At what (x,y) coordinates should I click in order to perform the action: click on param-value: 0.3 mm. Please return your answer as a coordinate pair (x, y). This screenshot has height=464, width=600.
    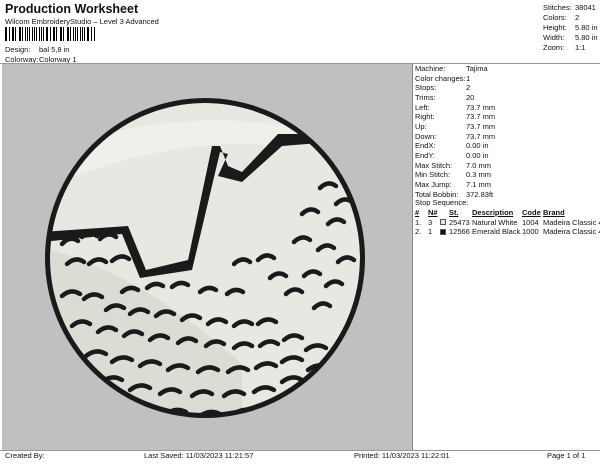
    Looking at the image, I should click on (479, 175).